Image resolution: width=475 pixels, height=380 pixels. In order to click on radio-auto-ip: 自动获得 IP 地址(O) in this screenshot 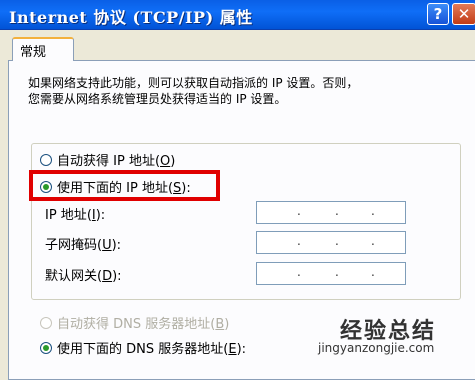, I will do `click(107, 159)`.